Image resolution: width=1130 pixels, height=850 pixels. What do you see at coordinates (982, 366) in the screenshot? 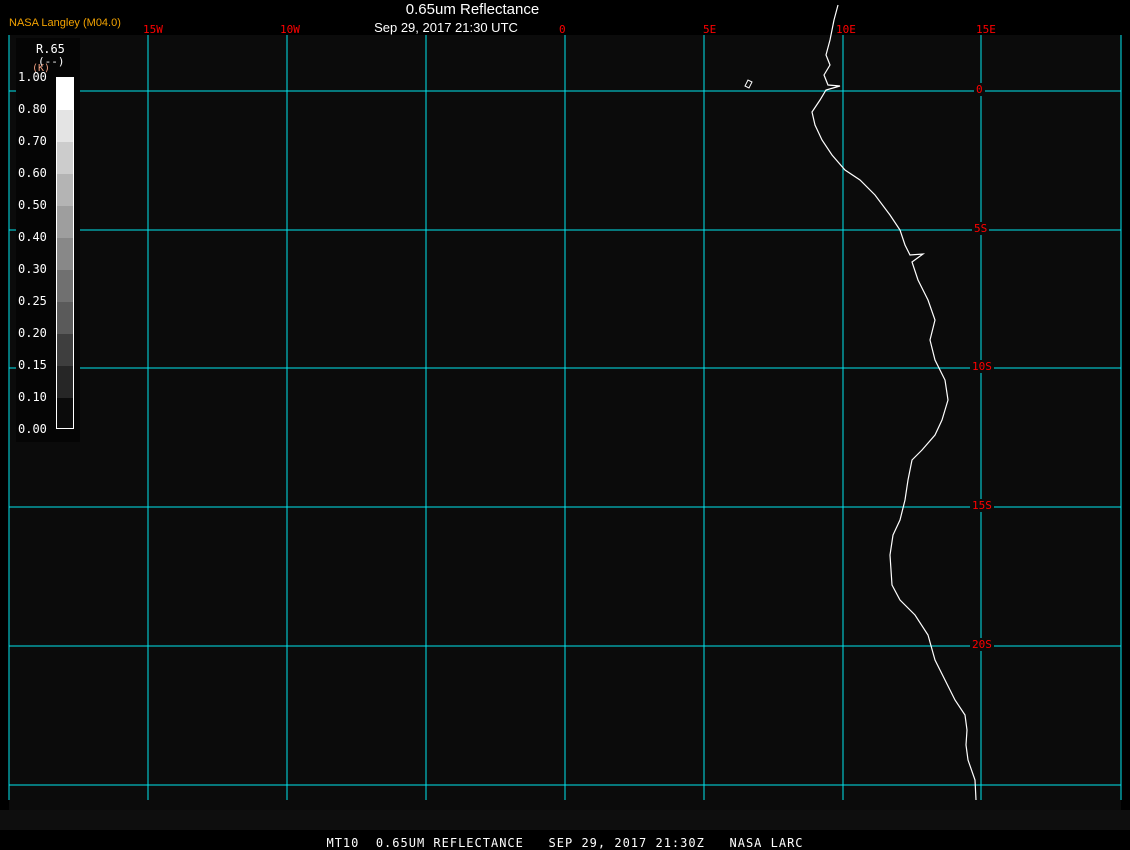
I see `lat-label: 10S` at bounding box center [982, 366].